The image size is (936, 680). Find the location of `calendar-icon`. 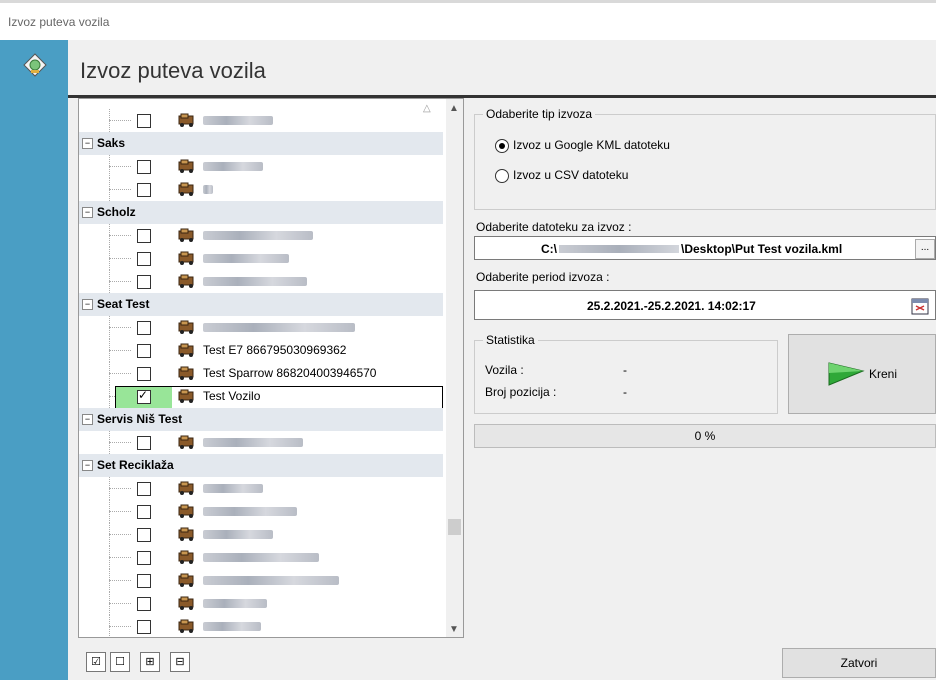

calendar-icon is located at coordinates (920, 306).